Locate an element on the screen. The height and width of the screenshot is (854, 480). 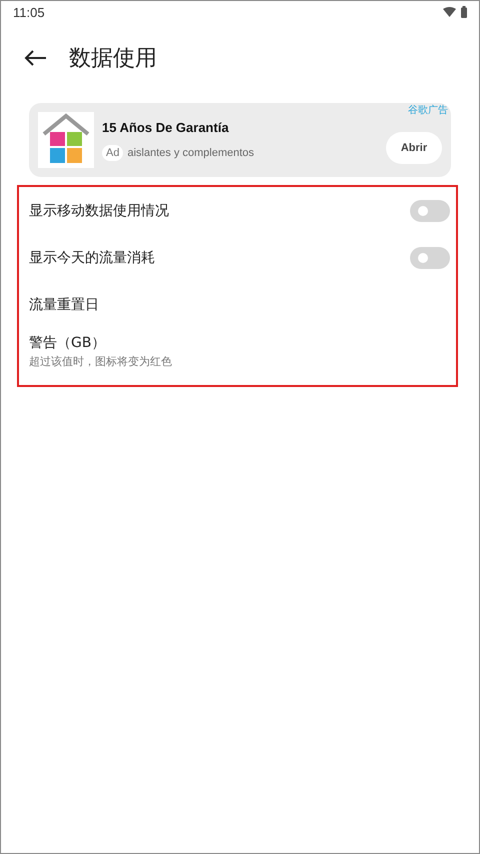
setting-label: 显示今天的流量消耗 is located at coordinates (92, 257).